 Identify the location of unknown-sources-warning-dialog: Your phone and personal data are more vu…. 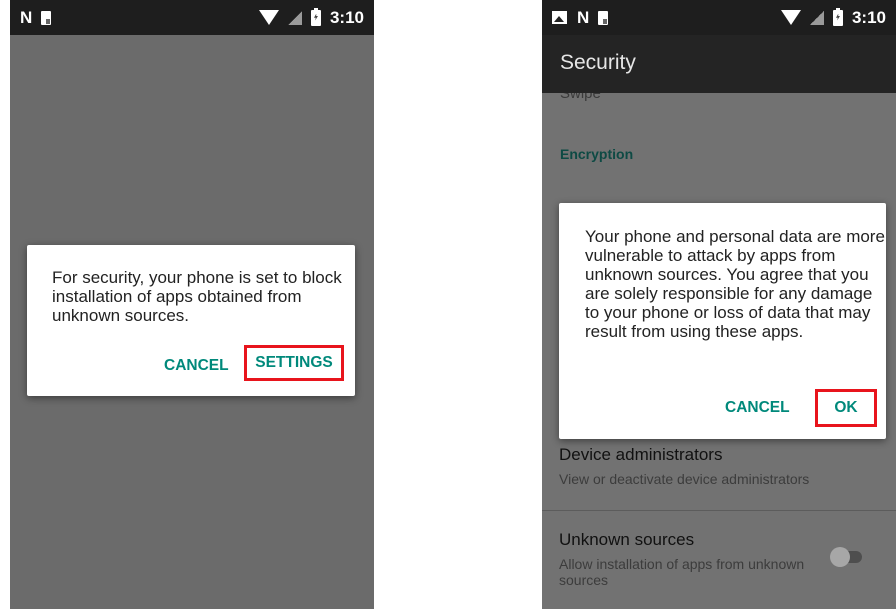
(722, 321).